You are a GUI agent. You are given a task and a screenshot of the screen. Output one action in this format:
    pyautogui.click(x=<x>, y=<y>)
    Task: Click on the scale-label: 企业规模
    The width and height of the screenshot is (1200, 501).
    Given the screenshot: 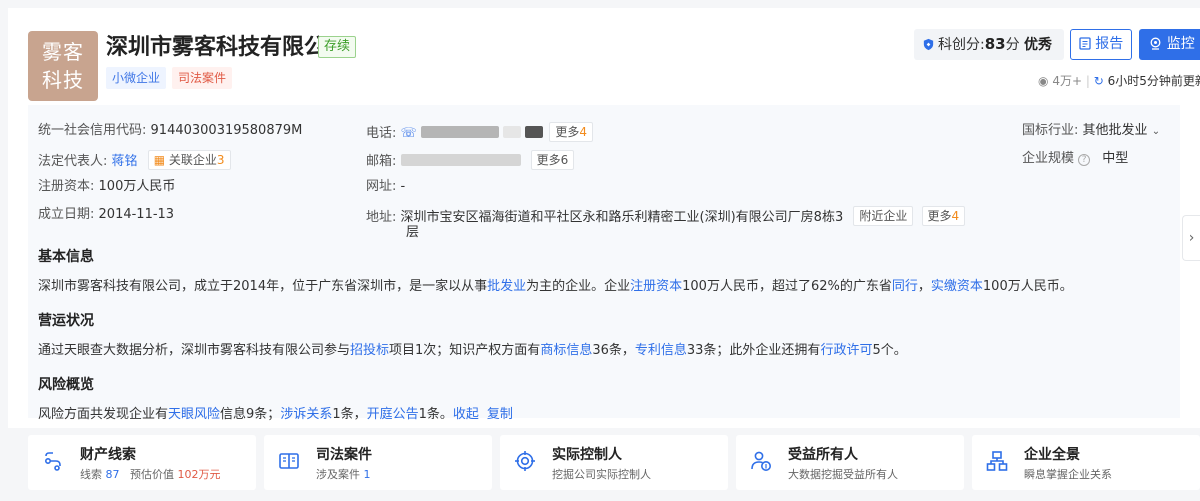 What is the action you would take?
    pyautogui.click(x=1048, y=158)
    